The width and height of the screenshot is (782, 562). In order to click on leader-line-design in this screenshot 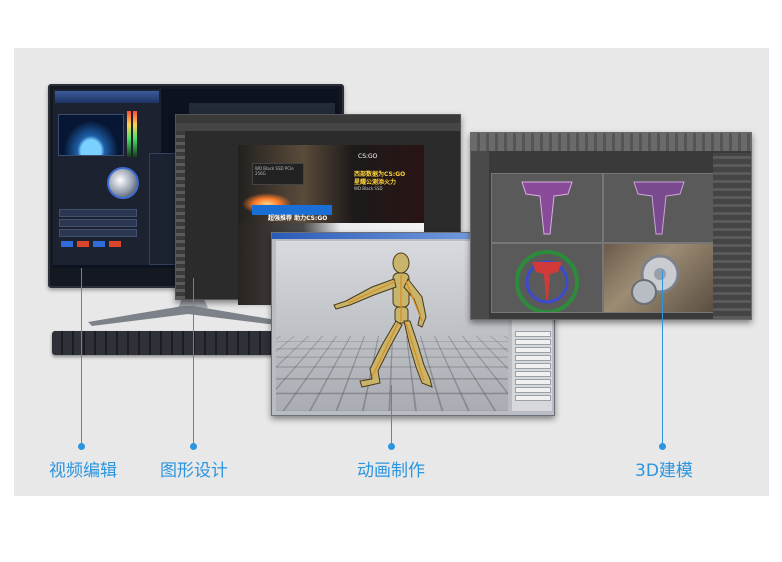, I will do `click(193, 363)`.